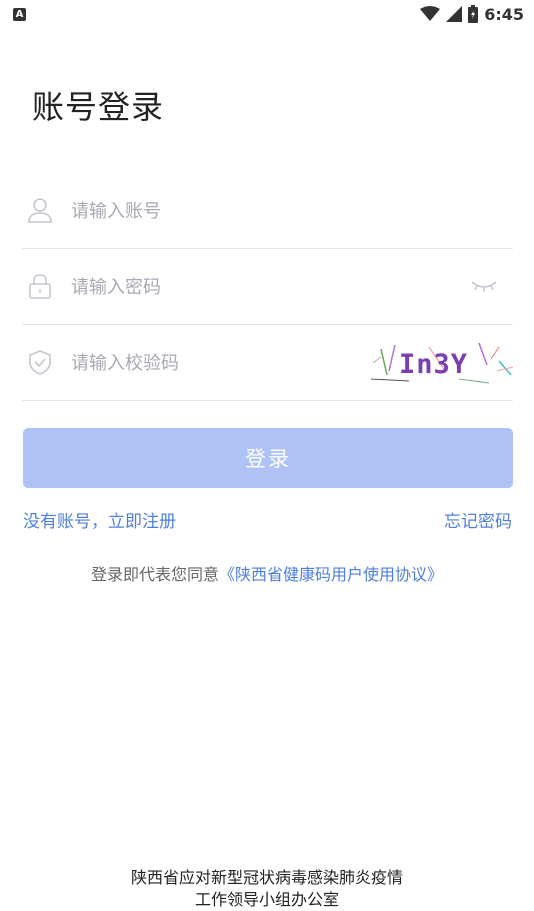  What do you see at coordinates (267, 889) in the screenshot?
I see `footer-organization: 陕西省应对新型冠状病毒感染肺炎疫情 工作领导小组办公室` at bounding box center [267, 889].